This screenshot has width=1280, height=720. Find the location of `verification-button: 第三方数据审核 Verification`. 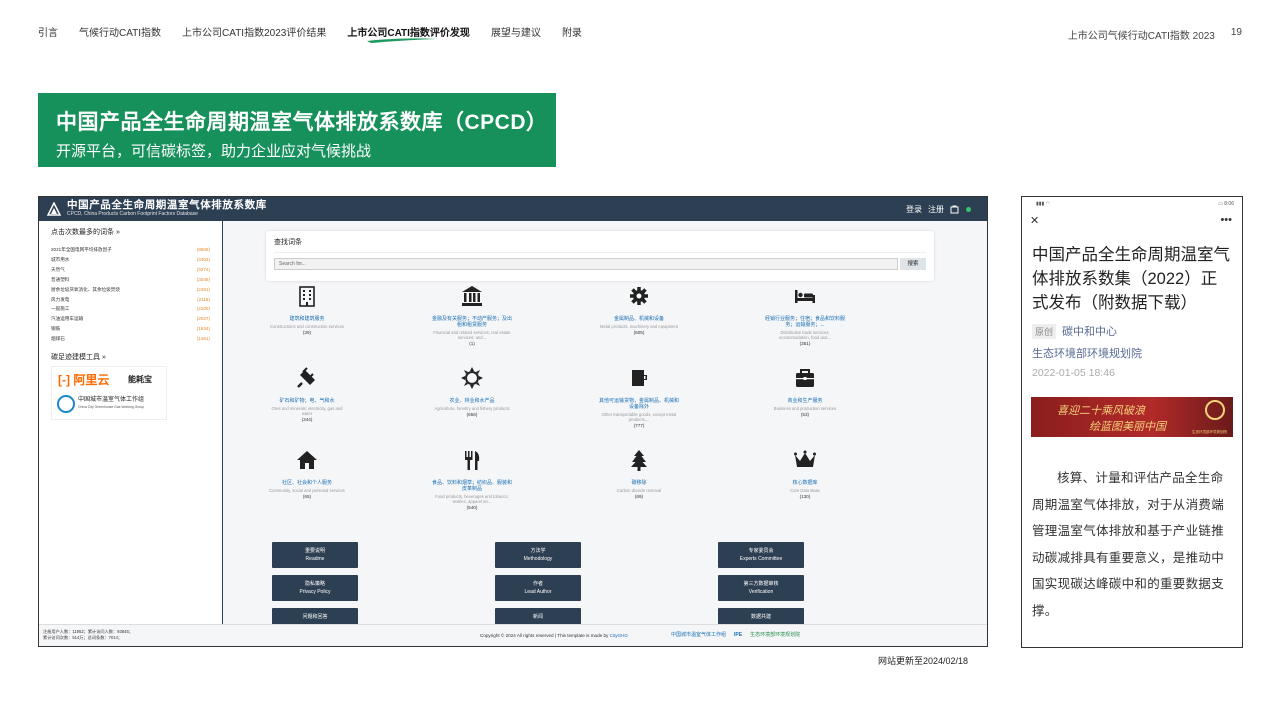

verification-button: 第三方数据审核 Verification is located at coordinates (761, 588).